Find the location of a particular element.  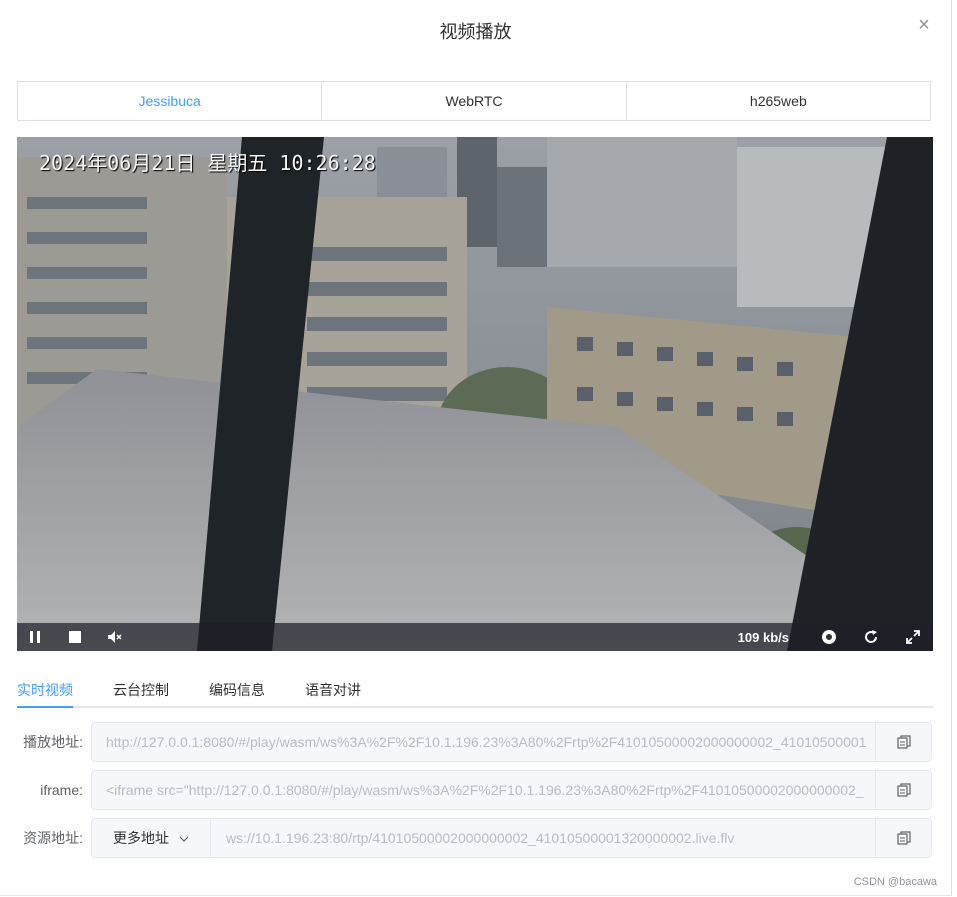

tab-voice-intercom: 语音对讲 is located at coordinates (333, 690).